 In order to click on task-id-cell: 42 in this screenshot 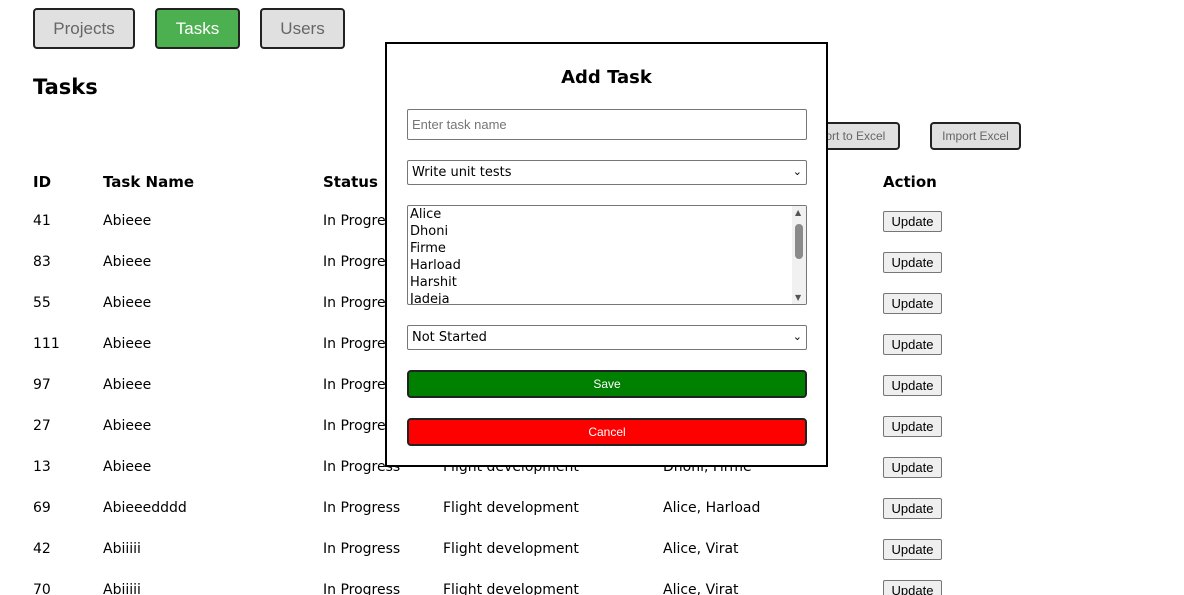, I will do `click(42, 549)`.